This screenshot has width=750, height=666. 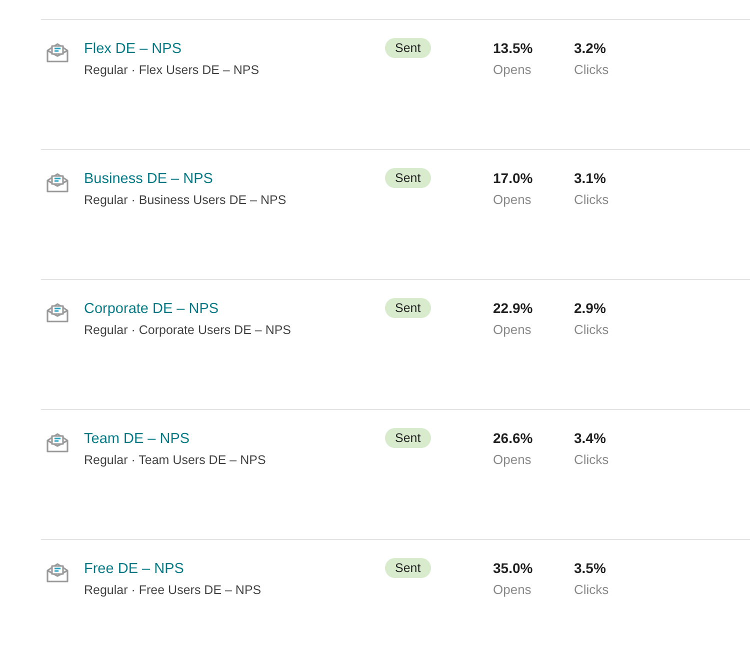 I want to click on clicks-rate: 3.2%, so click(x=590, y=48).